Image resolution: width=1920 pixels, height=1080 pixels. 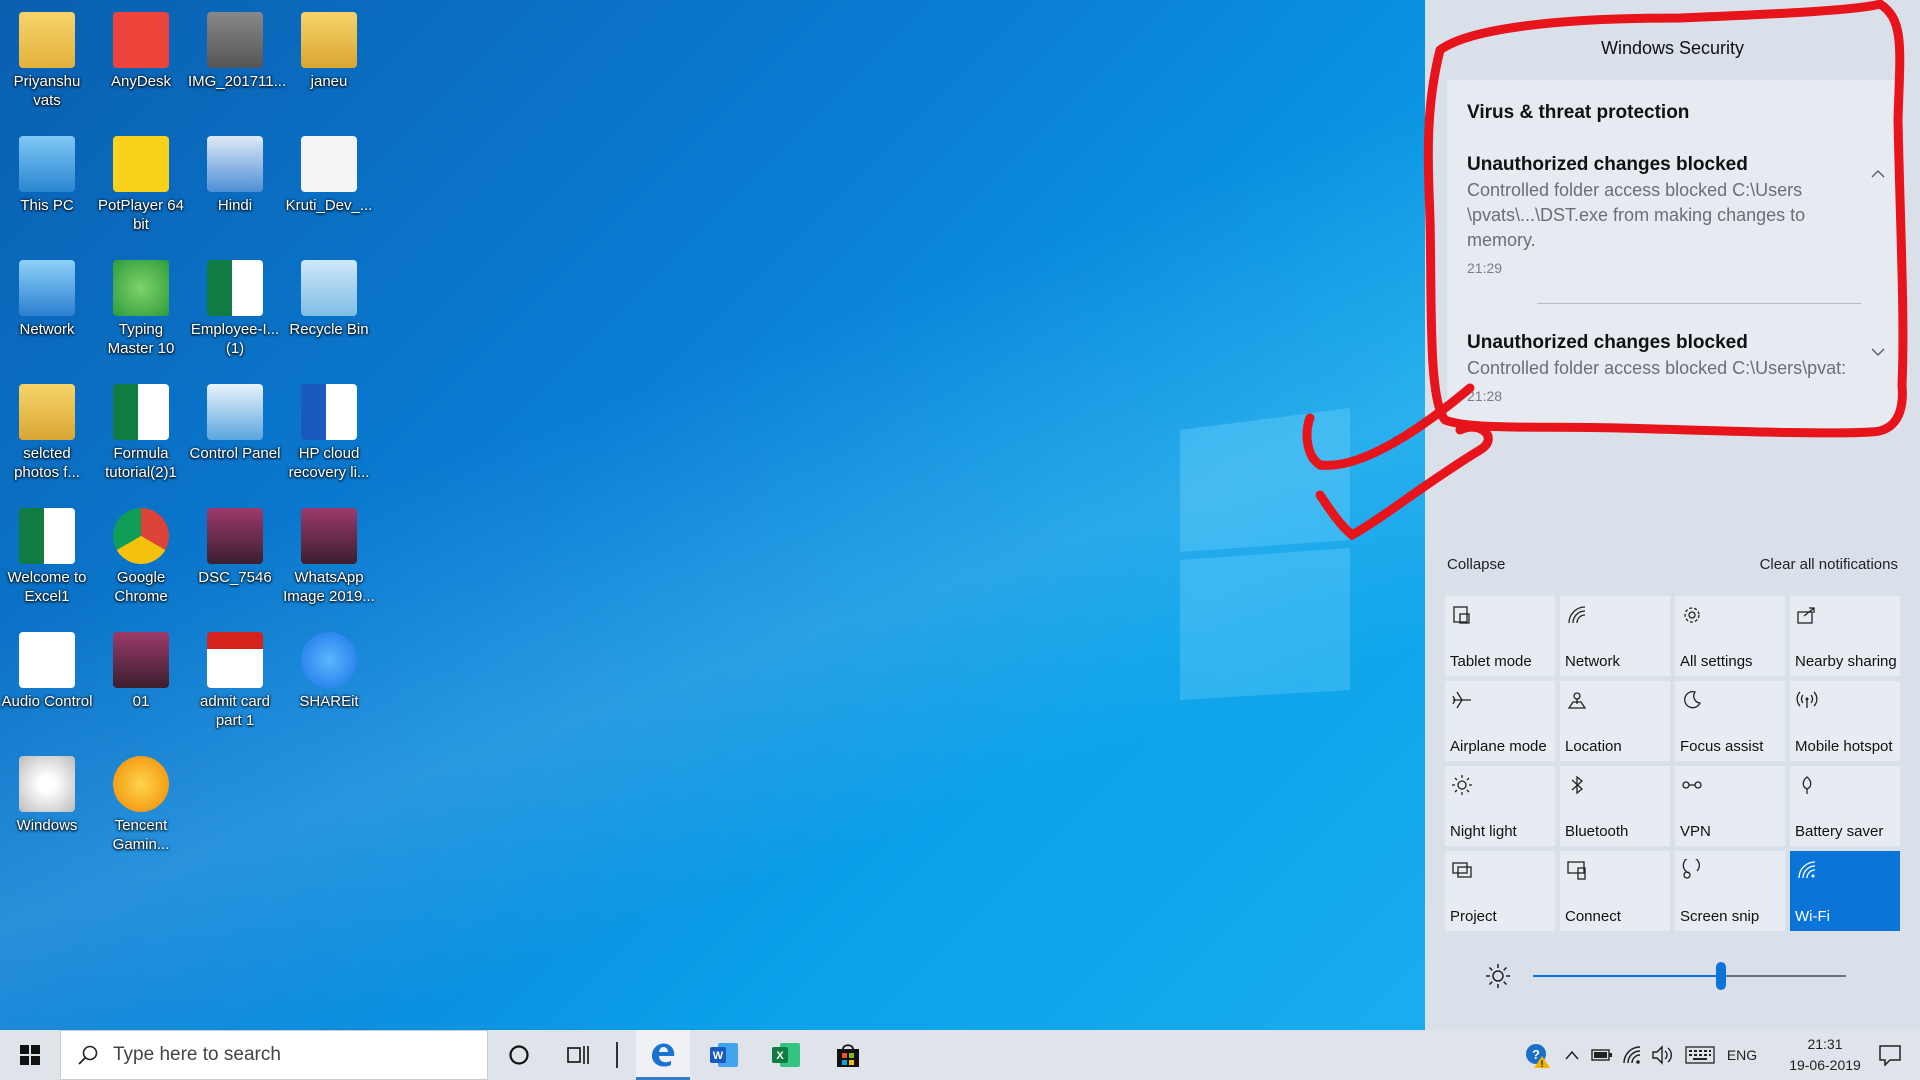 I want to click on desktop-icon: Typing Master 10, so click(x=141, y=311).